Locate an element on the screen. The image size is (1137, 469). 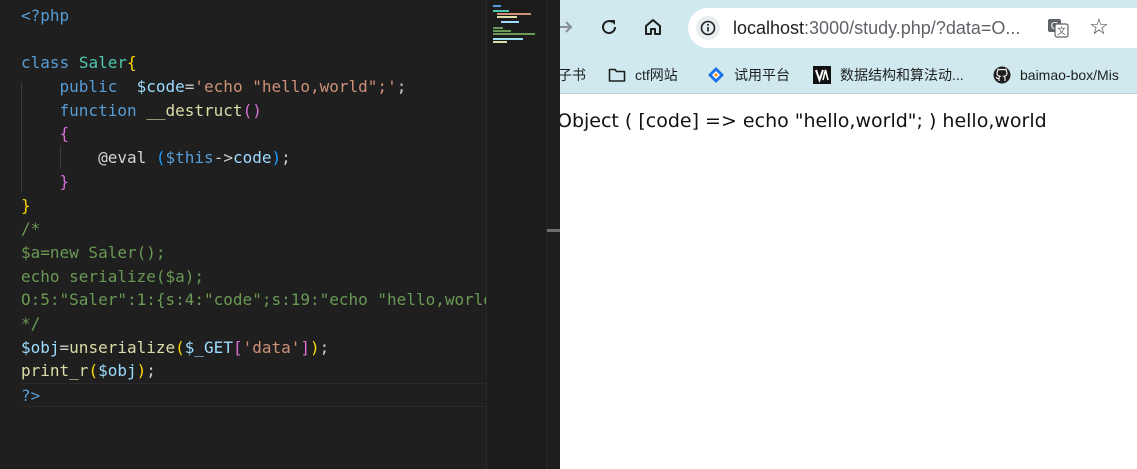
code-line-current: ?> is located at coordinates (253, 395).